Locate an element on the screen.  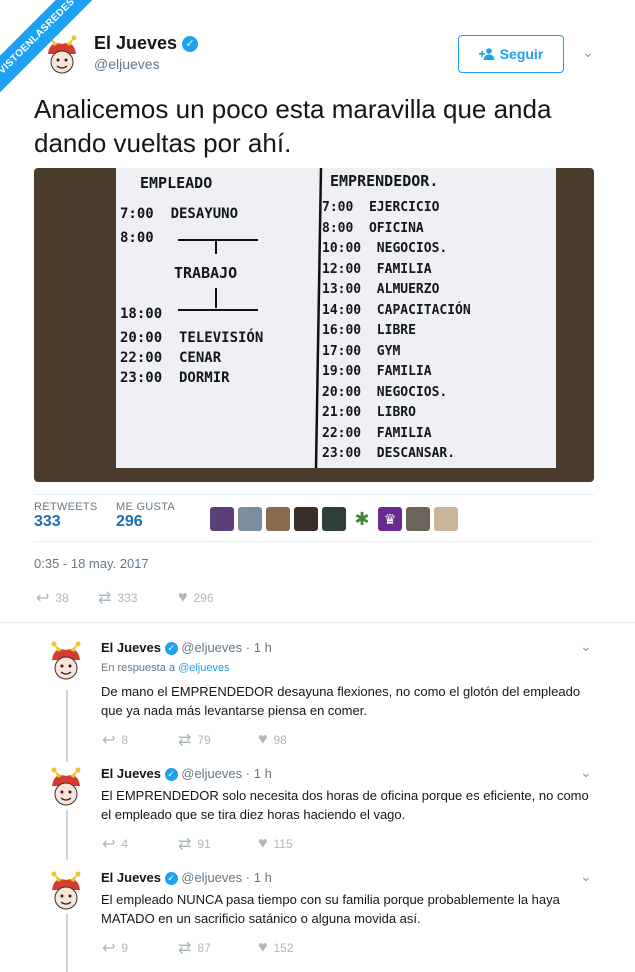
author-name-row: El Jueves ✓ is located at coordinates (146, 43).